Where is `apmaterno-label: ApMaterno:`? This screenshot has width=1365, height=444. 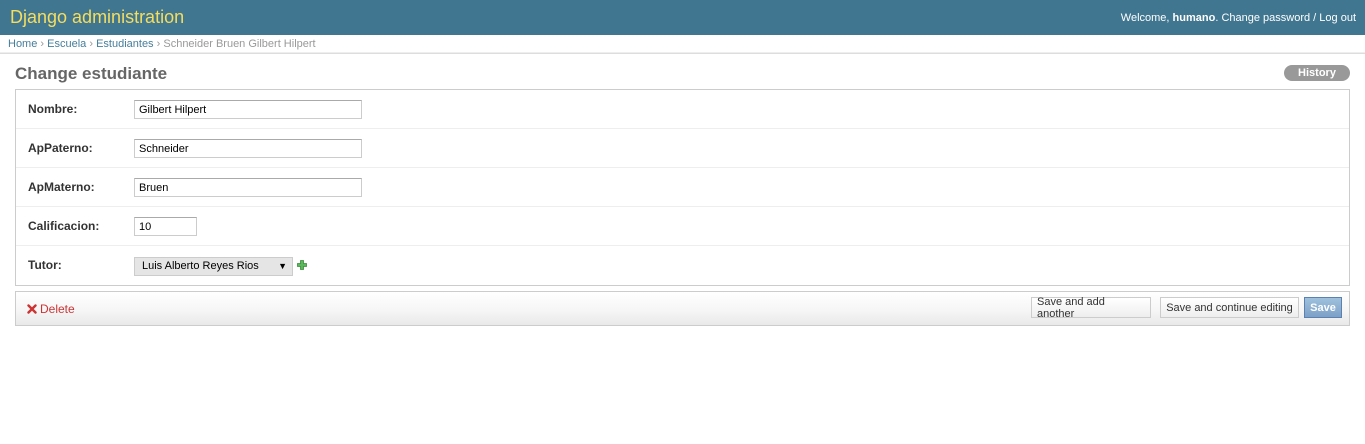
apmaterno-label: ApMaterno: is located at coordinates (61, 187).